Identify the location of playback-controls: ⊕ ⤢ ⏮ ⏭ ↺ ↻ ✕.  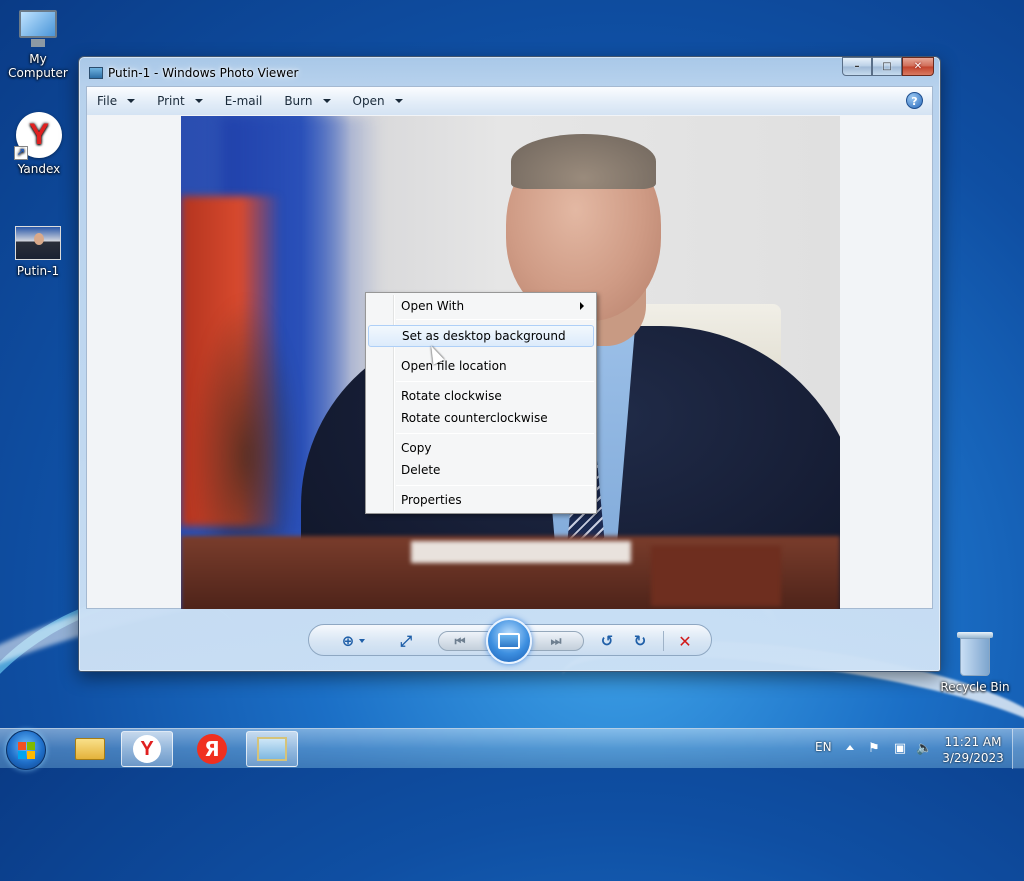
(510, 641).